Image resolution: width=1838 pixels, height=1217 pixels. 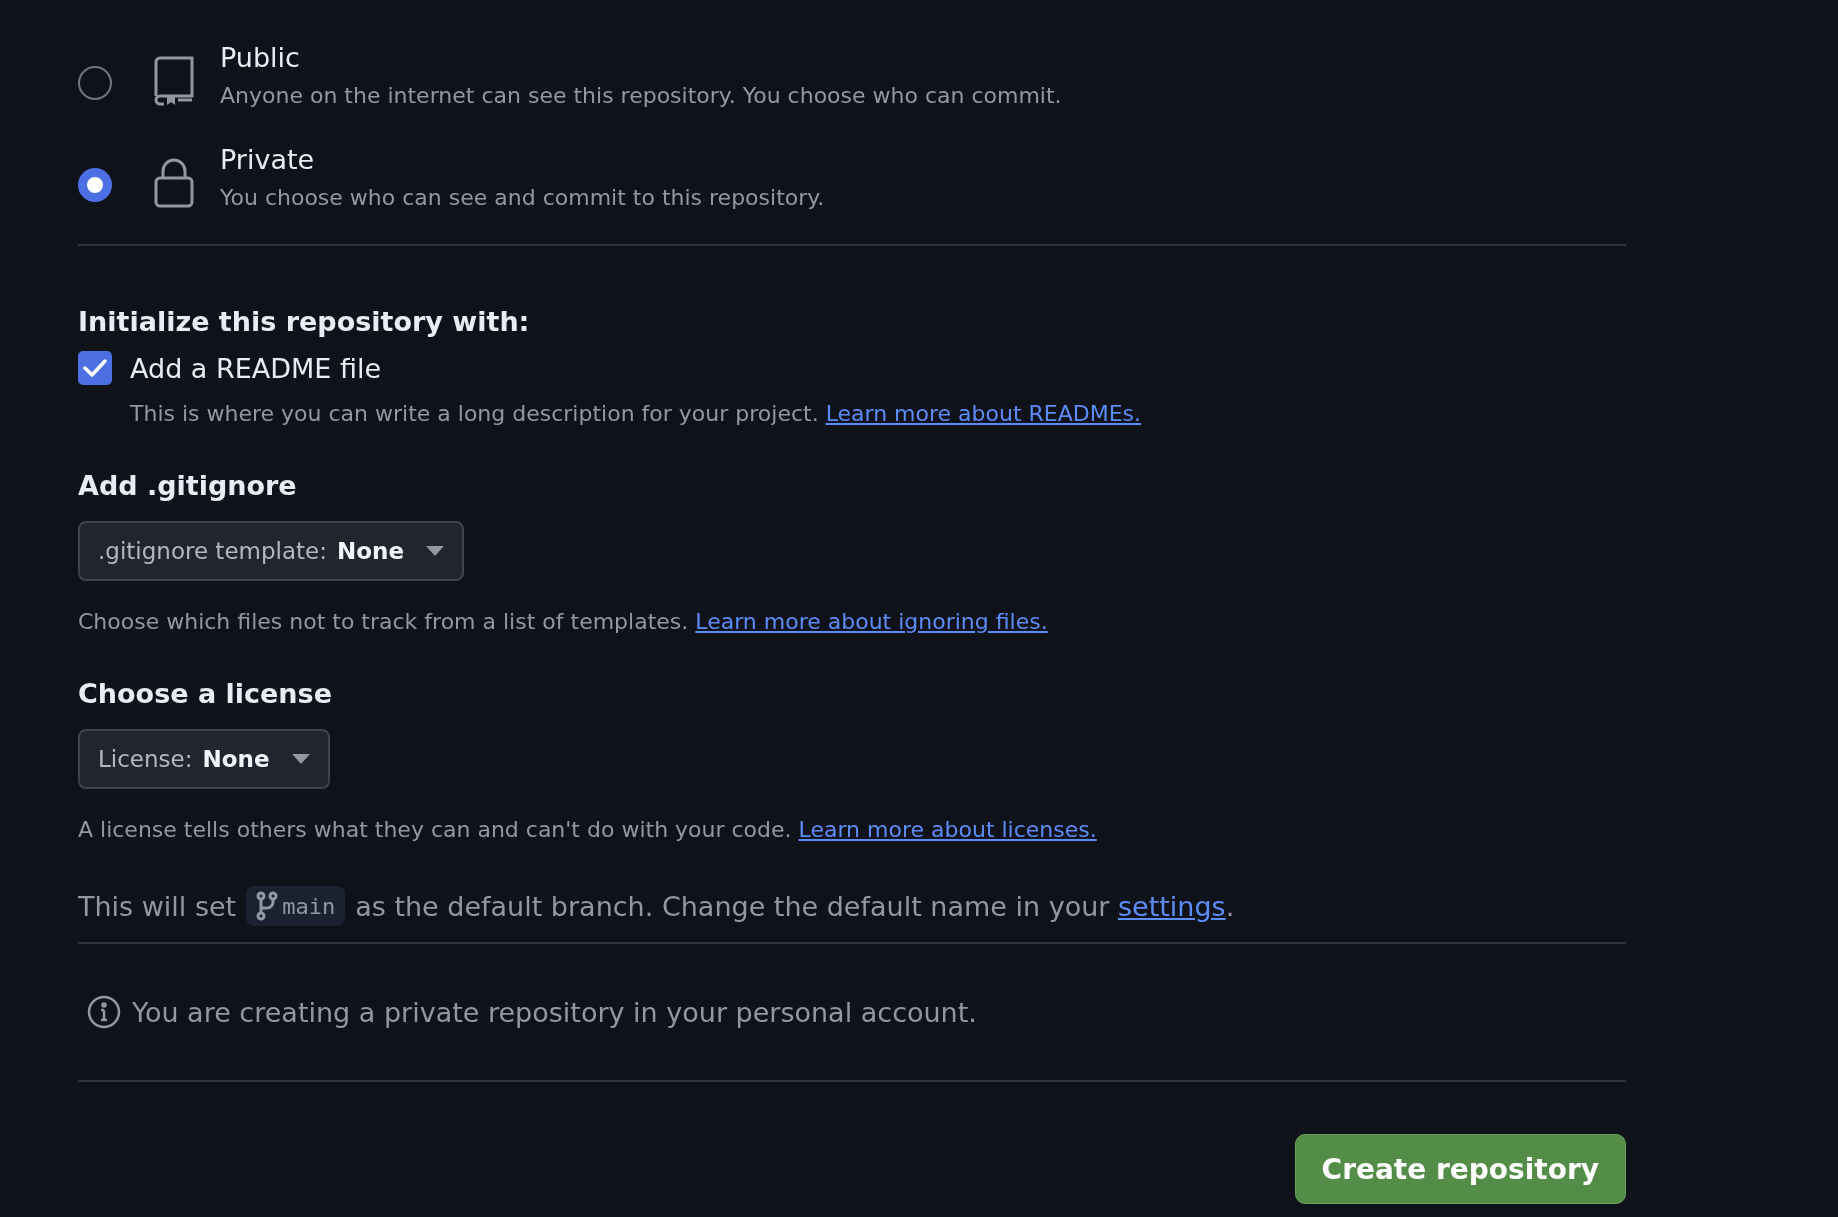 What do you see at coordinates (267, 906) in the screenshot?
I see `branch-icon` at bounding box center [267, 906].